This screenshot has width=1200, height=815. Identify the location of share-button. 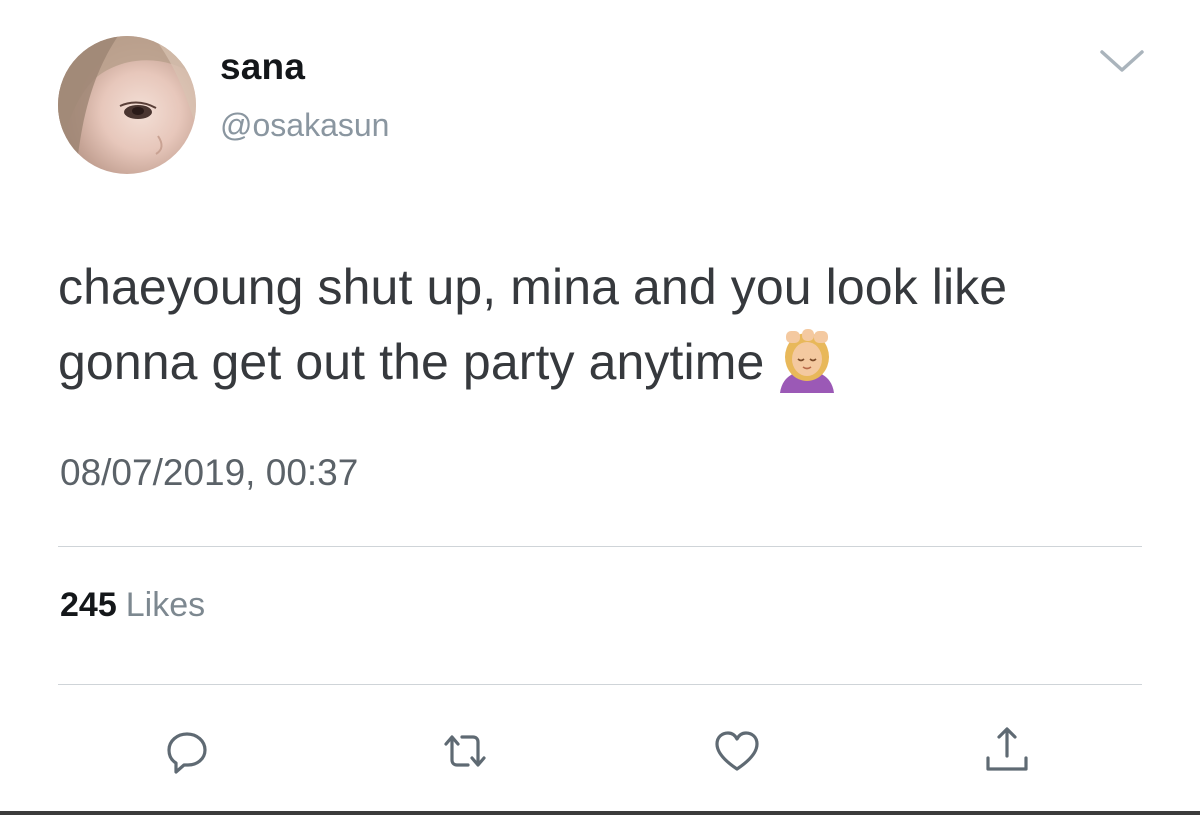
(1007, 751).